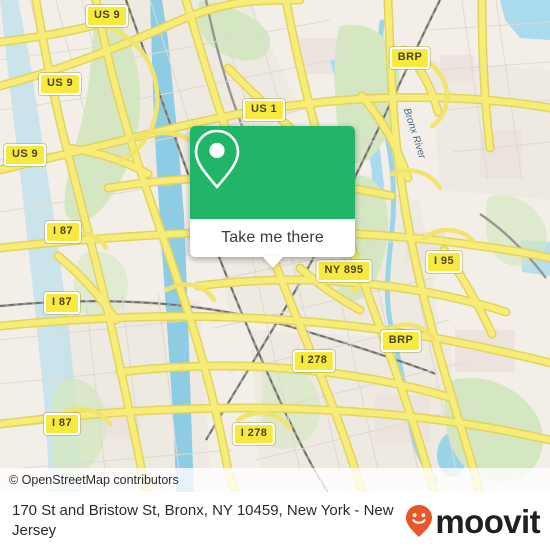  Describe the element at coordinates (272, 262) in the screenshot. I see `callout-tail` at that location.